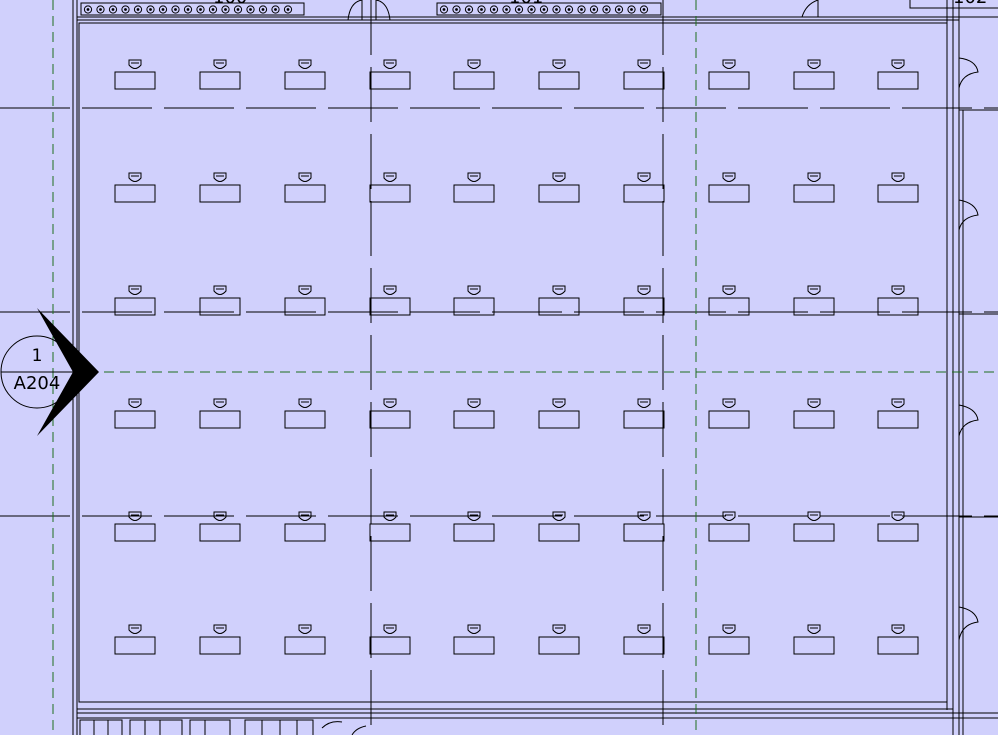 This screenshot has height=735, width=998. I want to click on section-marker, so click(49, 372).